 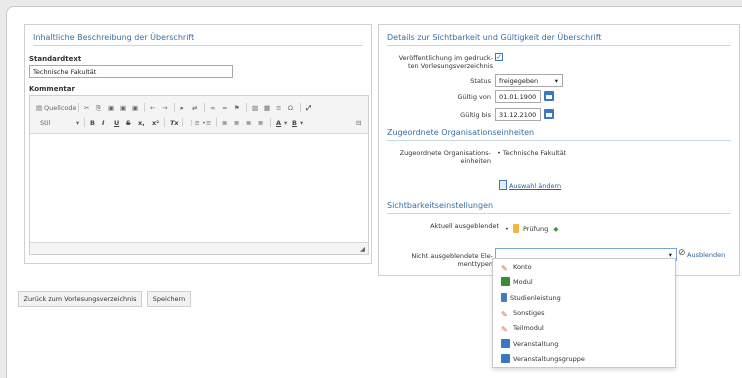 I want to click on aktuell-value: Prüfung, so click(x=535, y=229).